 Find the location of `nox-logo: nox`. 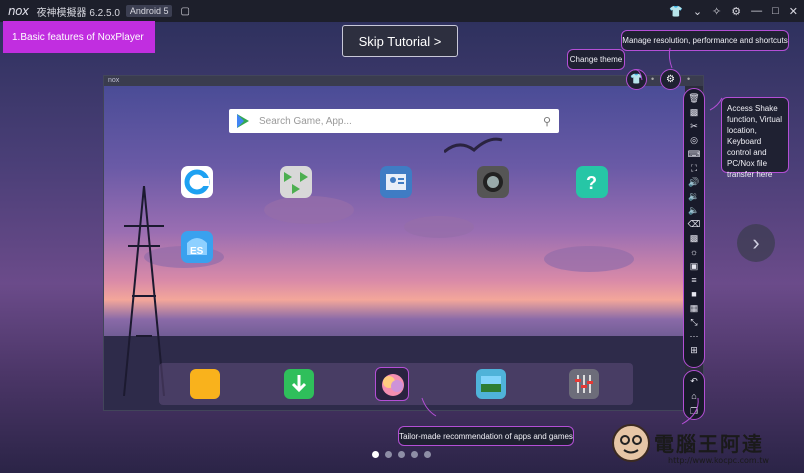

nox-logo: nox is located at coordinates (18, 11).